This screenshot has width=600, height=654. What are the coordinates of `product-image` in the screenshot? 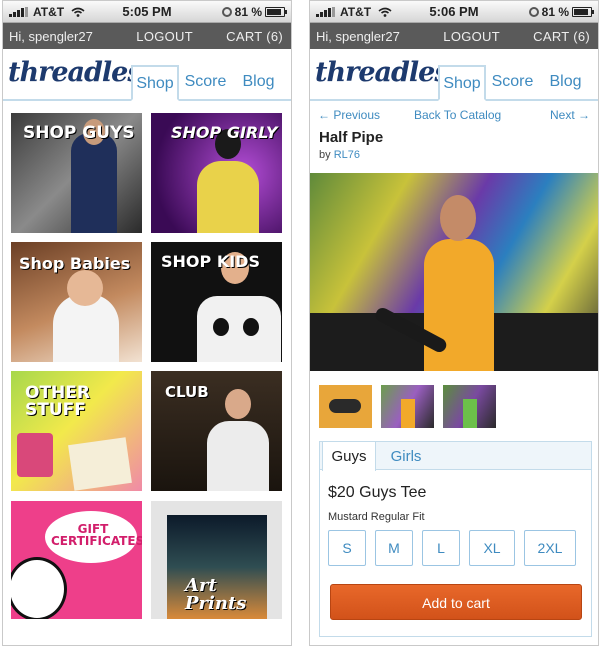 It's located at (454, 272).